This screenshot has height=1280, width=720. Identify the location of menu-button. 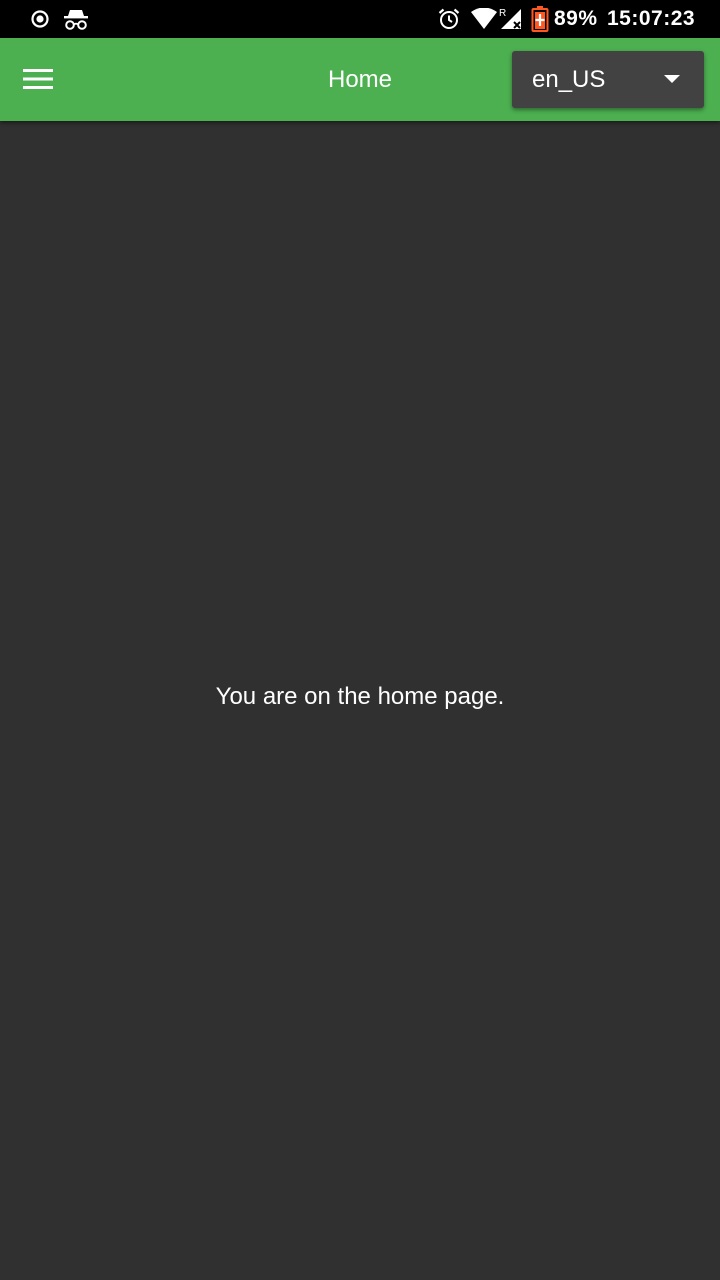
(38, 79).